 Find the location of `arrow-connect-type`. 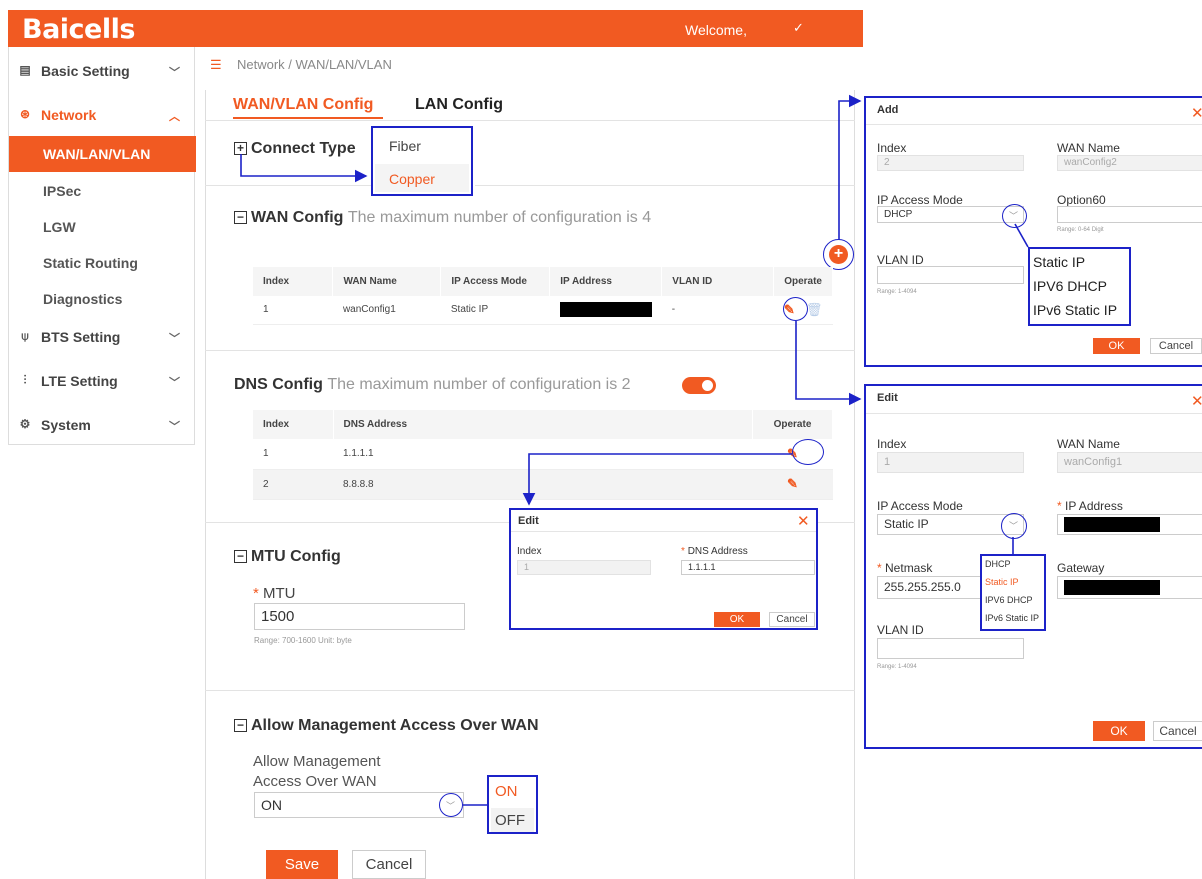

arrow-connect-type is located at coordinates (304, 168).